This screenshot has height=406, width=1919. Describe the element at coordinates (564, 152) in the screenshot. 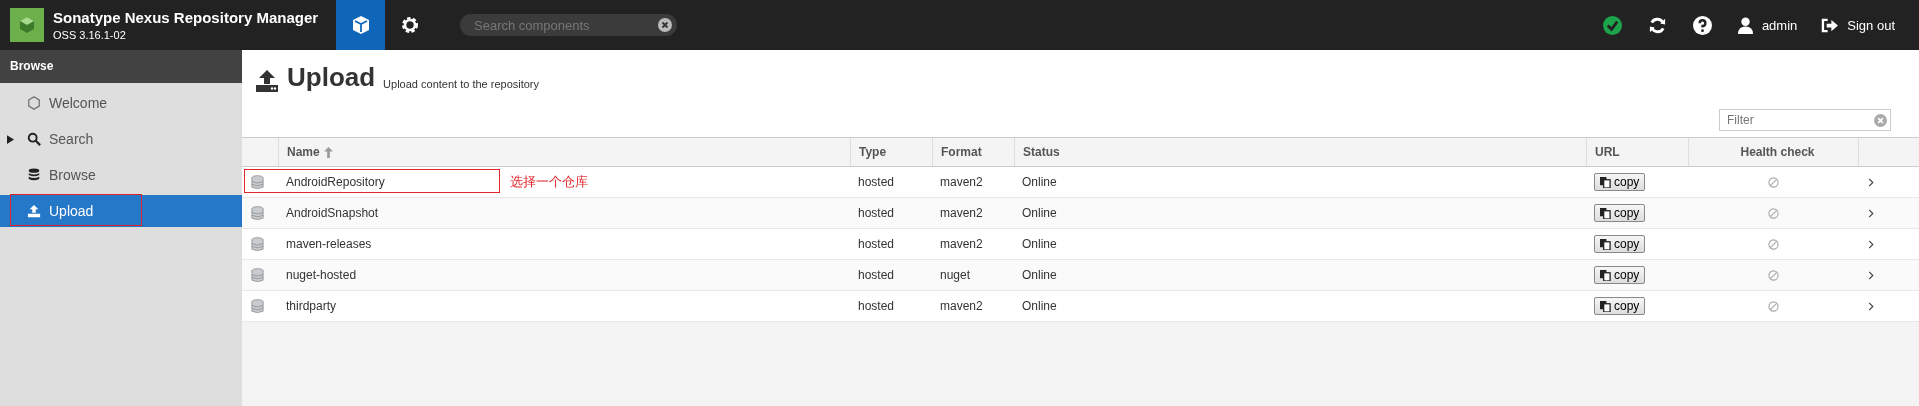

I see `column-header: Name` at that location.